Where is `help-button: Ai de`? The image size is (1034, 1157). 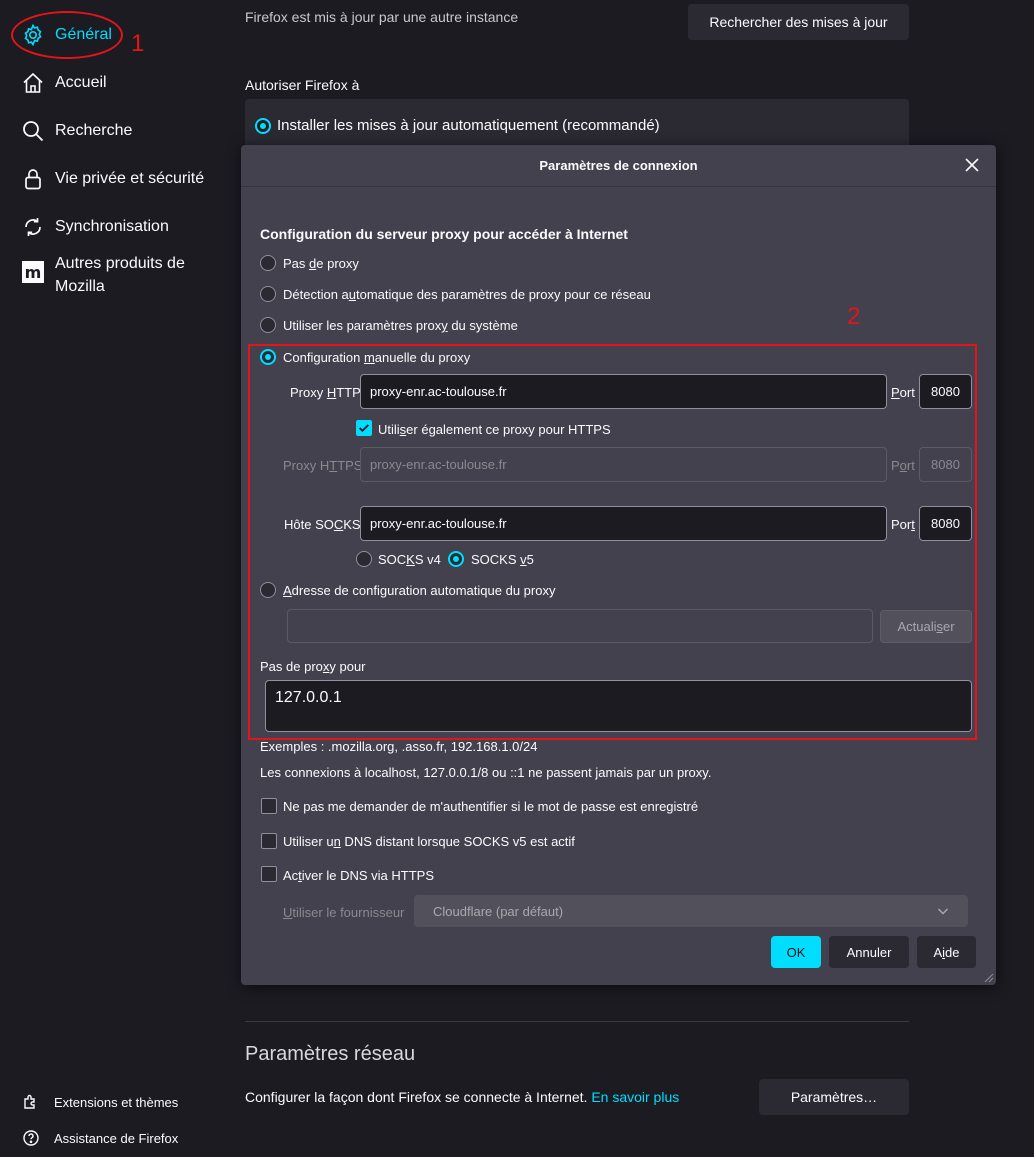 help-button: Ai de is located at coordinates (946, 952).